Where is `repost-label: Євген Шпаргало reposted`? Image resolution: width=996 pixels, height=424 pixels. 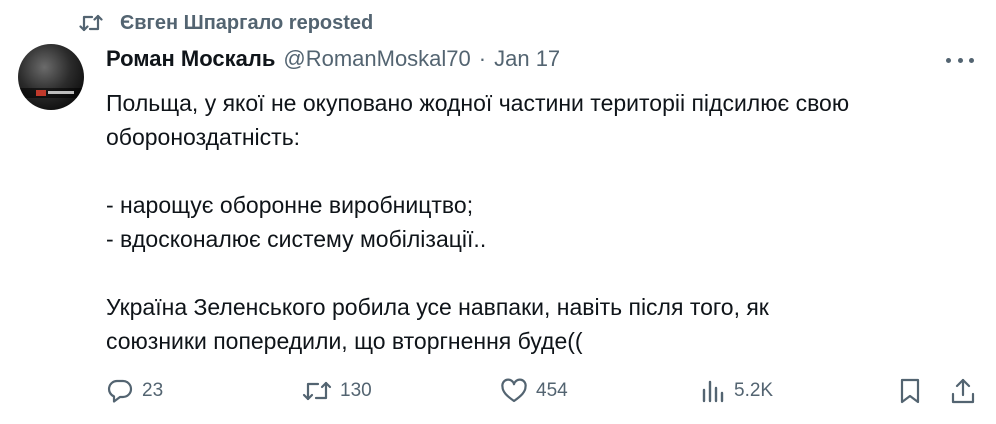
repost-label: Євген Шпаргало reposted is located at coordinates (246, 23).